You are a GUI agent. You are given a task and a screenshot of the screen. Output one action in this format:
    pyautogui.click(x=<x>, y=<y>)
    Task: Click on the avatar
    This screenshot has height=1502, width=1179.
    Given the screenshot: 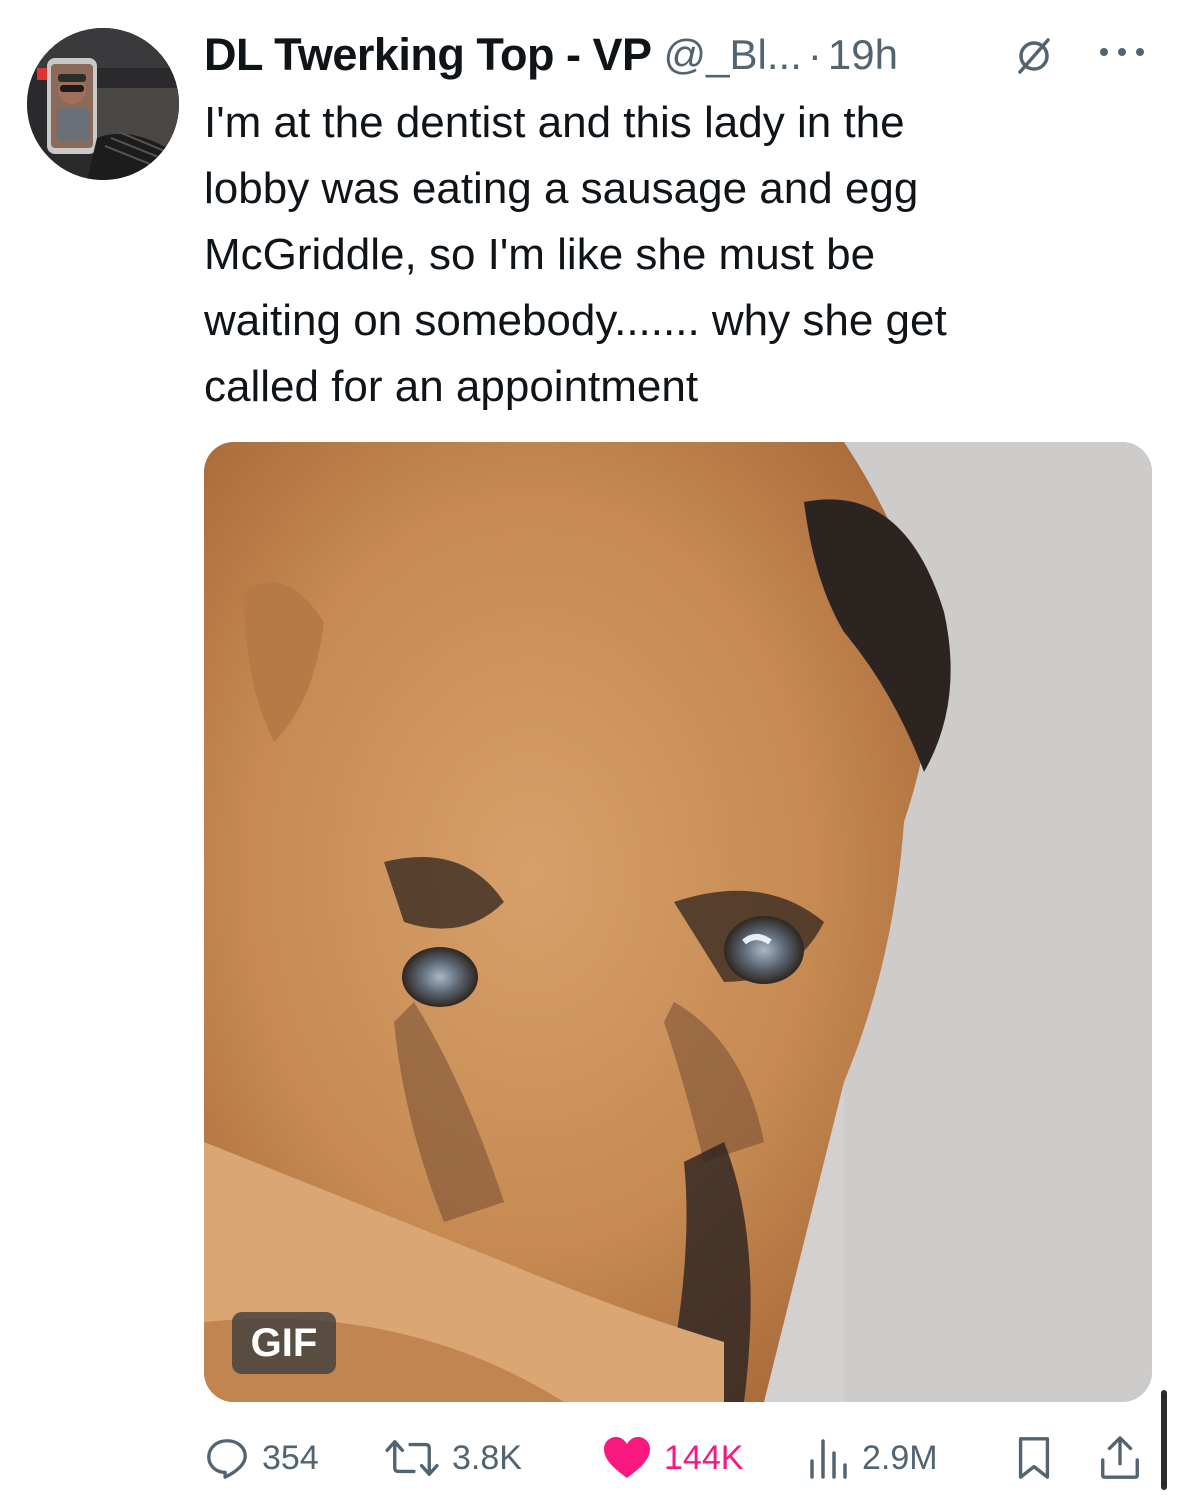 What is the action you would take?
    pyautogui.click(x=103, y=104)
    